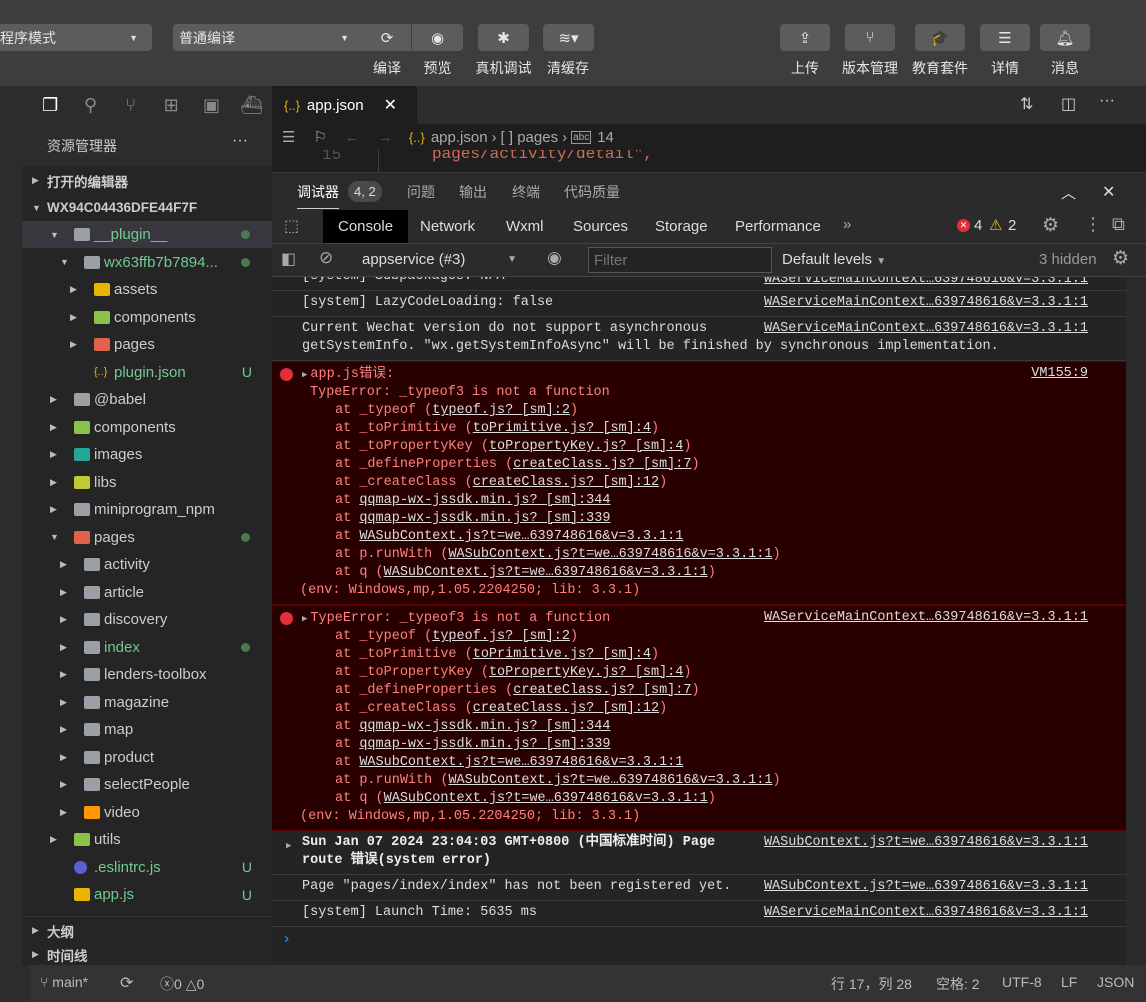  Describe the element at coordinates (805, 37) in the screenshot. I see `upload-button: ⇪` at that location.